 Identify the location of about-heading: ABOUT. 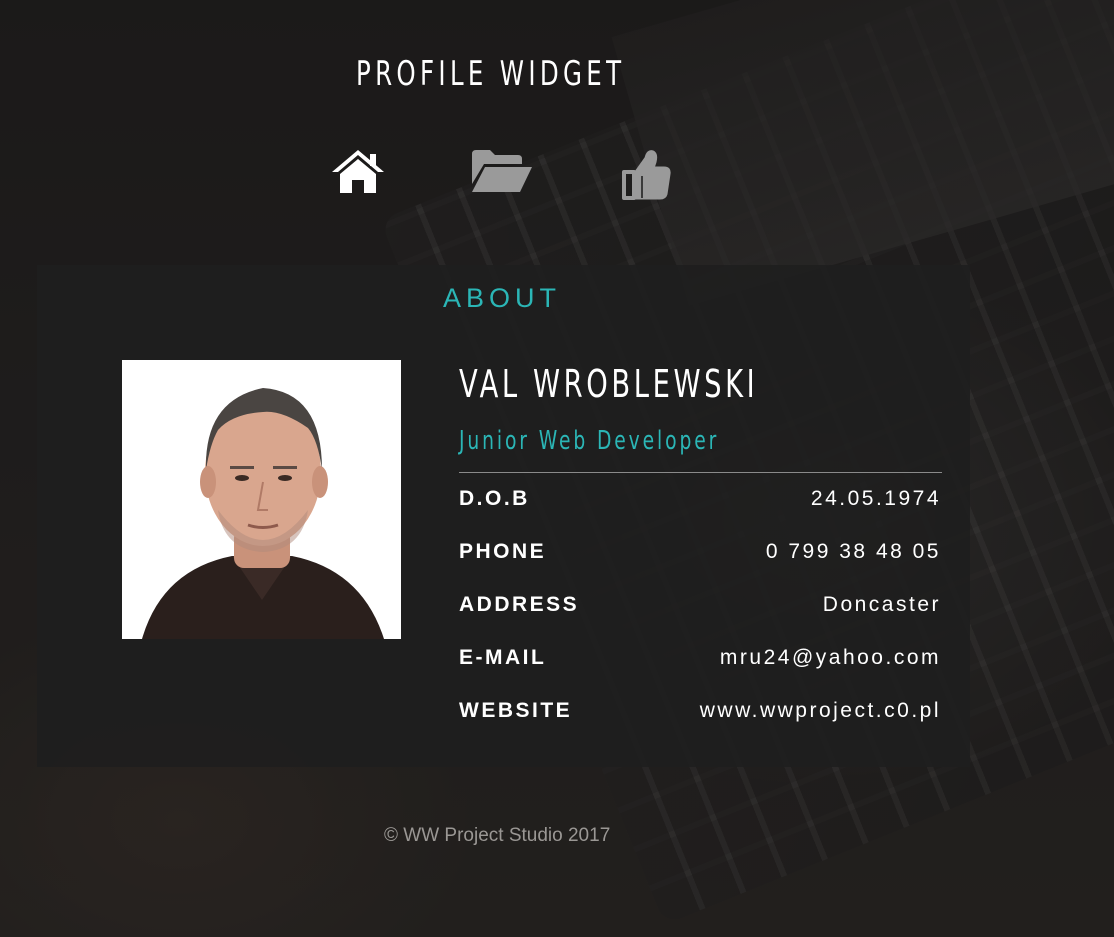
(501, 298).